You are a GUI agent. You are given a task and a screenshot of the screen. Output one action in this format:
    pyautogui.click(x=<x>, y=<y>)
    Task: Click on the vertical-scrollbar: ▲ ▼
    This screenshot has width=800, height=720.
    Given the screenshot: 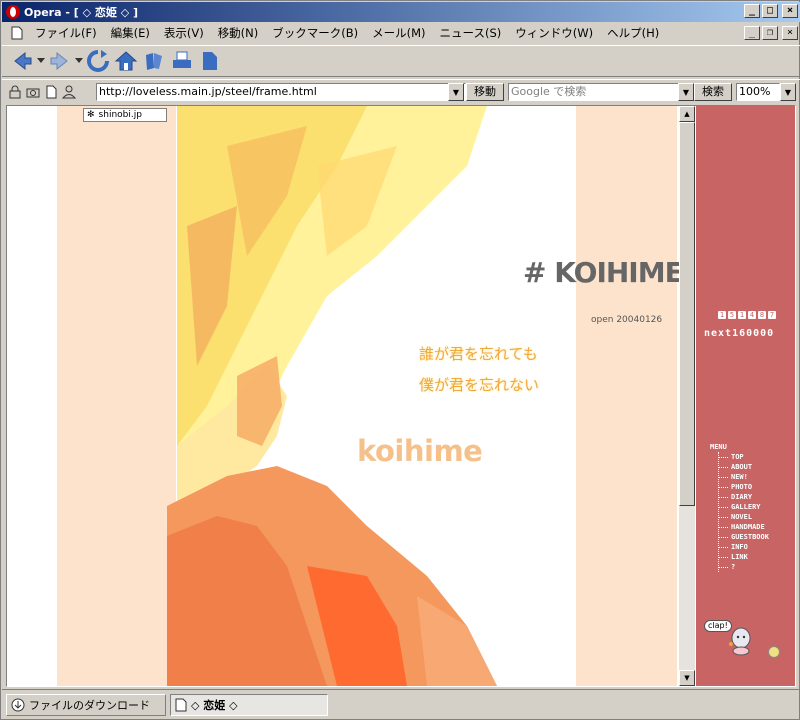 What is the action you would take?
    pyautogui.click(x=687, y=396)
    